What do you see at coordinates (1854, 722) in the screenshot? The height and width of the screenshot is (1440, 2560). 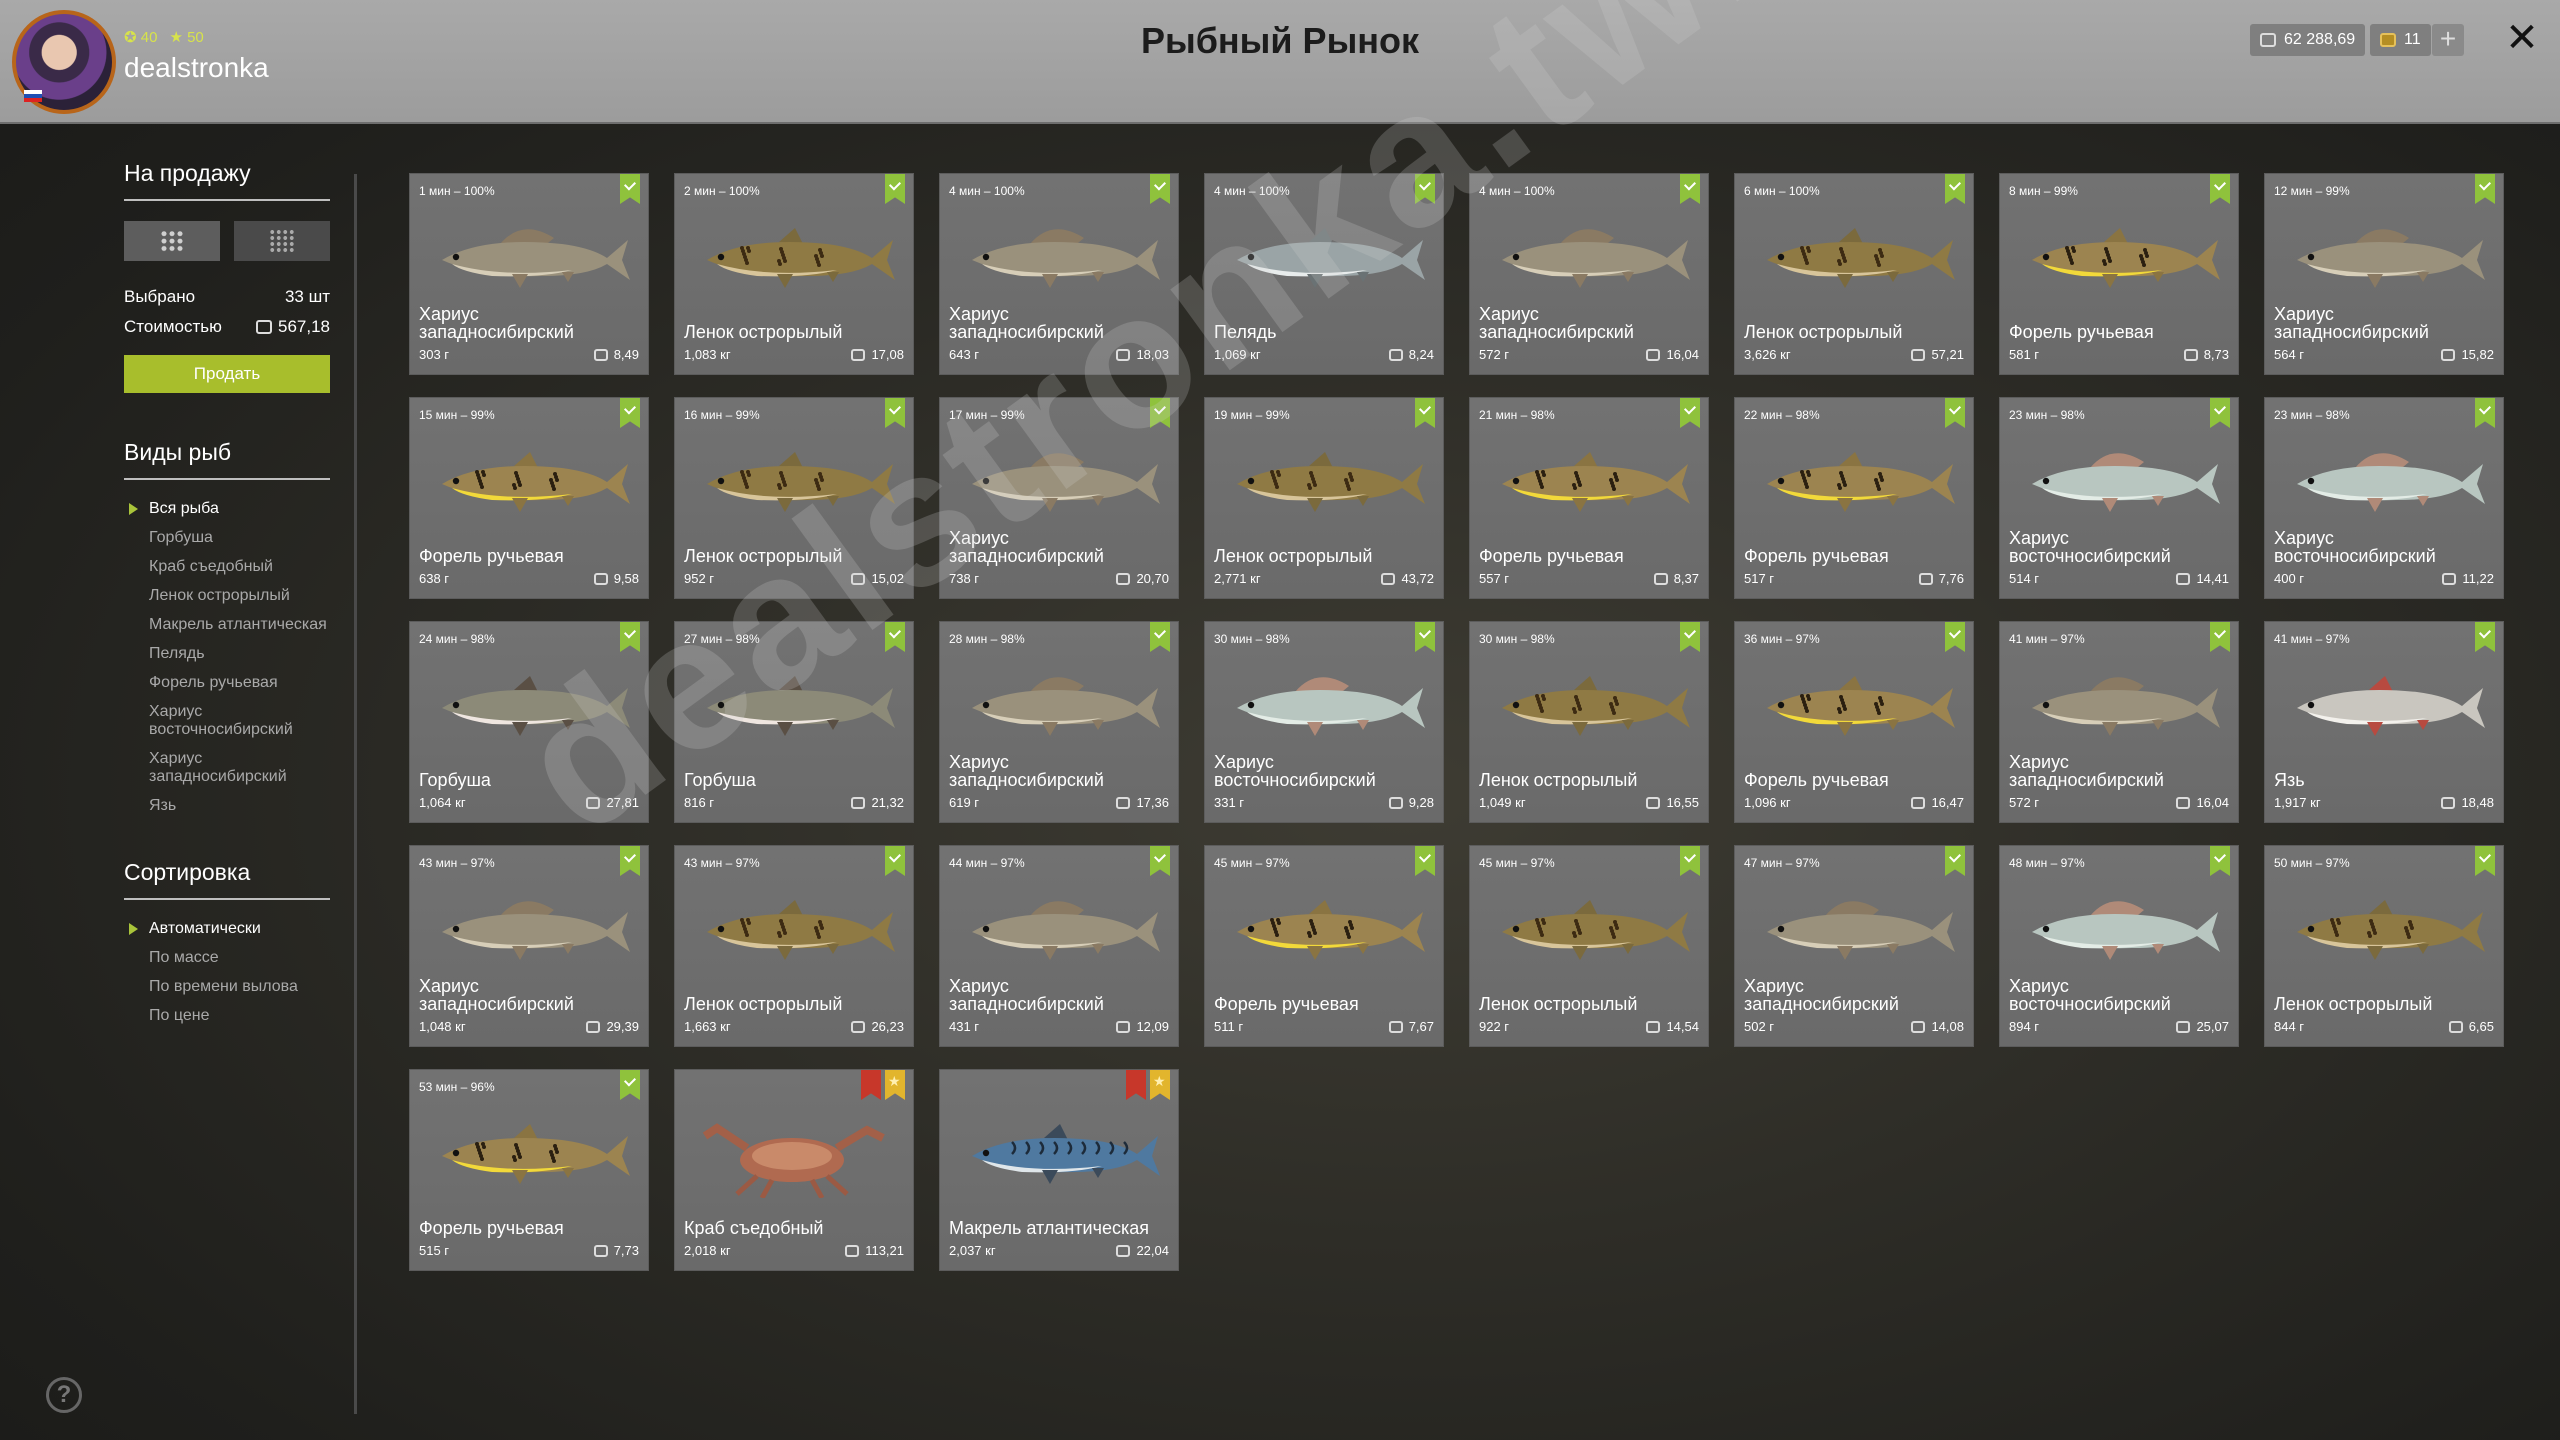 I see `fish-card: 36 мин – 97% Форель ручьевая 1,096 кг 16,47` at bounding box center [1854, 722].